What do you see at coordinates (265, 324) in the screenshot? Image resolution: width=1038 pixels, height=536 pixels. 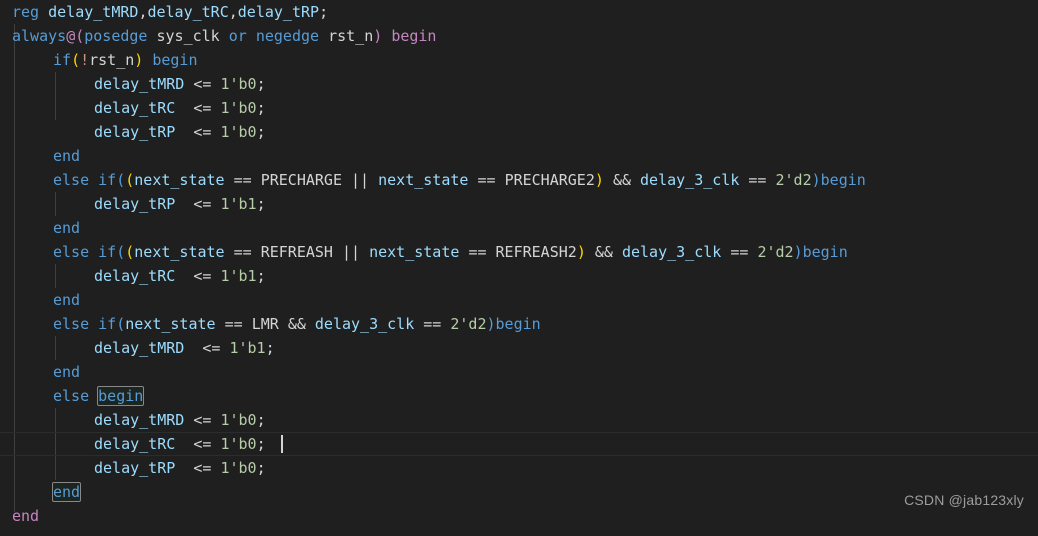 I see `code-token: LMR` at bounding box center [265, 324].